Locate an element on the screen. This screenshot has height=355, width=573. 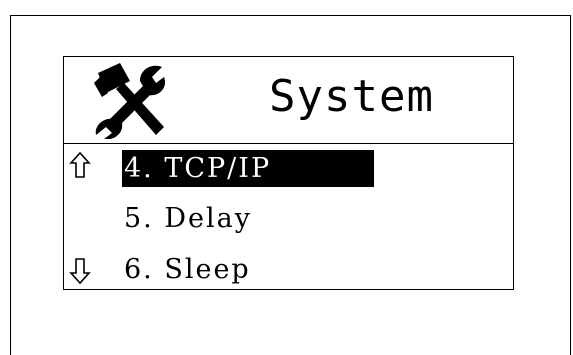
tools-icon is located at coordinates (130, 101).